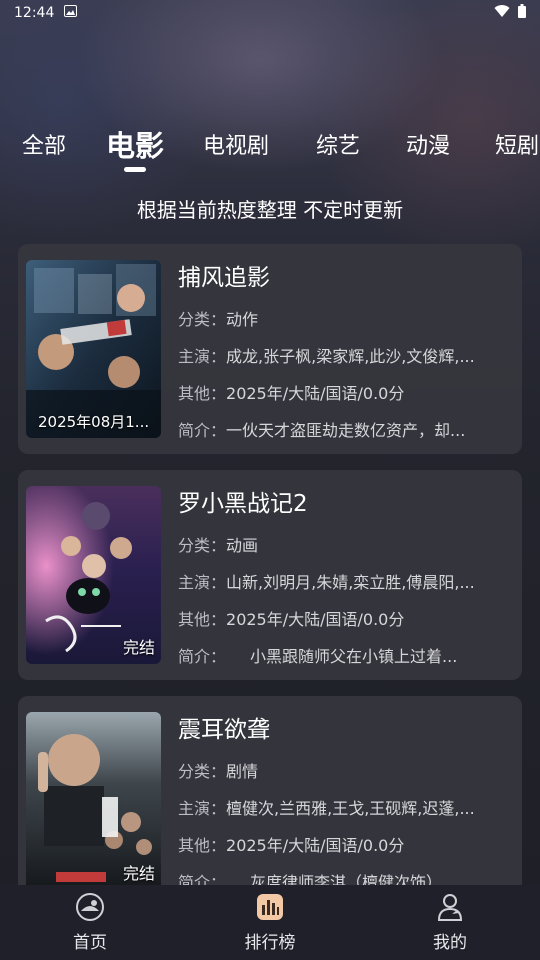  Describe the element at coordinates (135, 144) in the screenshot. I see `tab-movie: 电影` at that location.